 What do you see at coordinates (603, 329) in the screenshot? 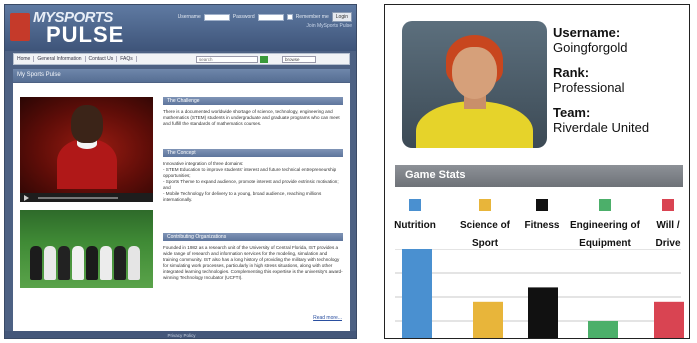
I see `bar-engineering-of-equipment` at bounding box center [603, 329].